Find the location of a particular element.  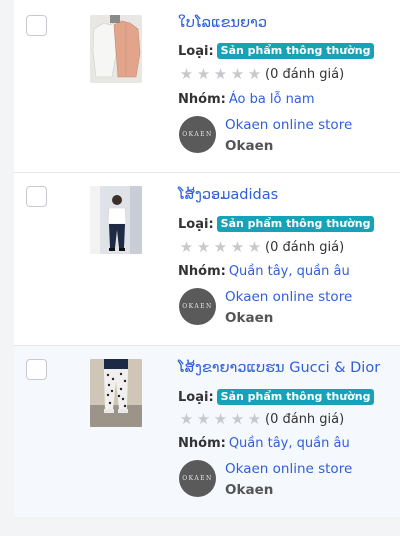

product-group: Nhóm: Áo ba lỗ nam is located at coordinates (246, 99).